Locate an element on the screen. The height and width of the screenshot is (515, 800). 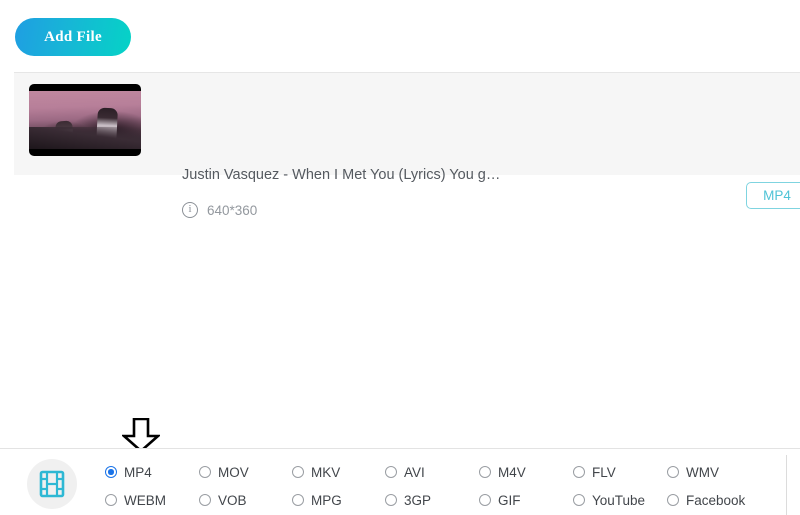
format-option-facebook: Facebook is located at coordinates (722, 500).